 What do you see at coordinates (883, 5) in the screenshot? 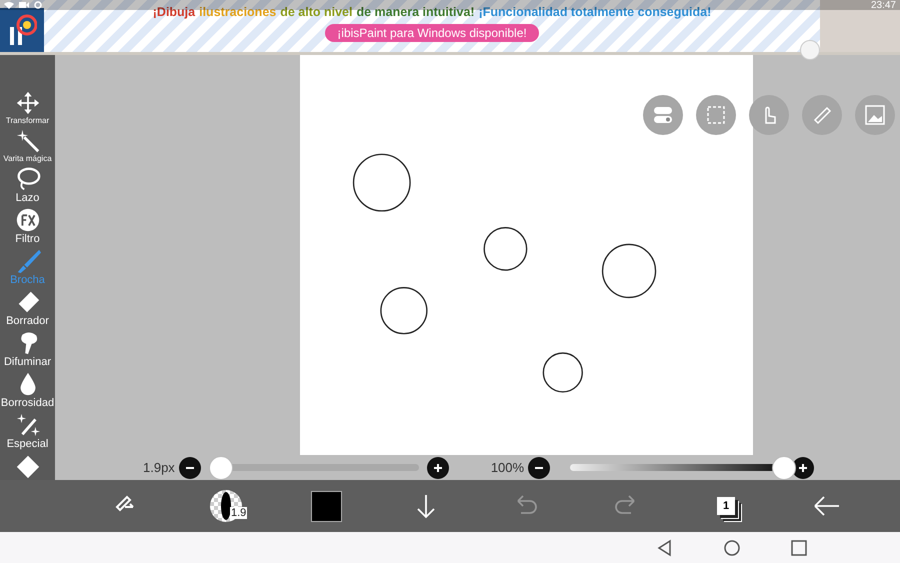
I see `status-time: 23:47` at bounding box center [883, 5].